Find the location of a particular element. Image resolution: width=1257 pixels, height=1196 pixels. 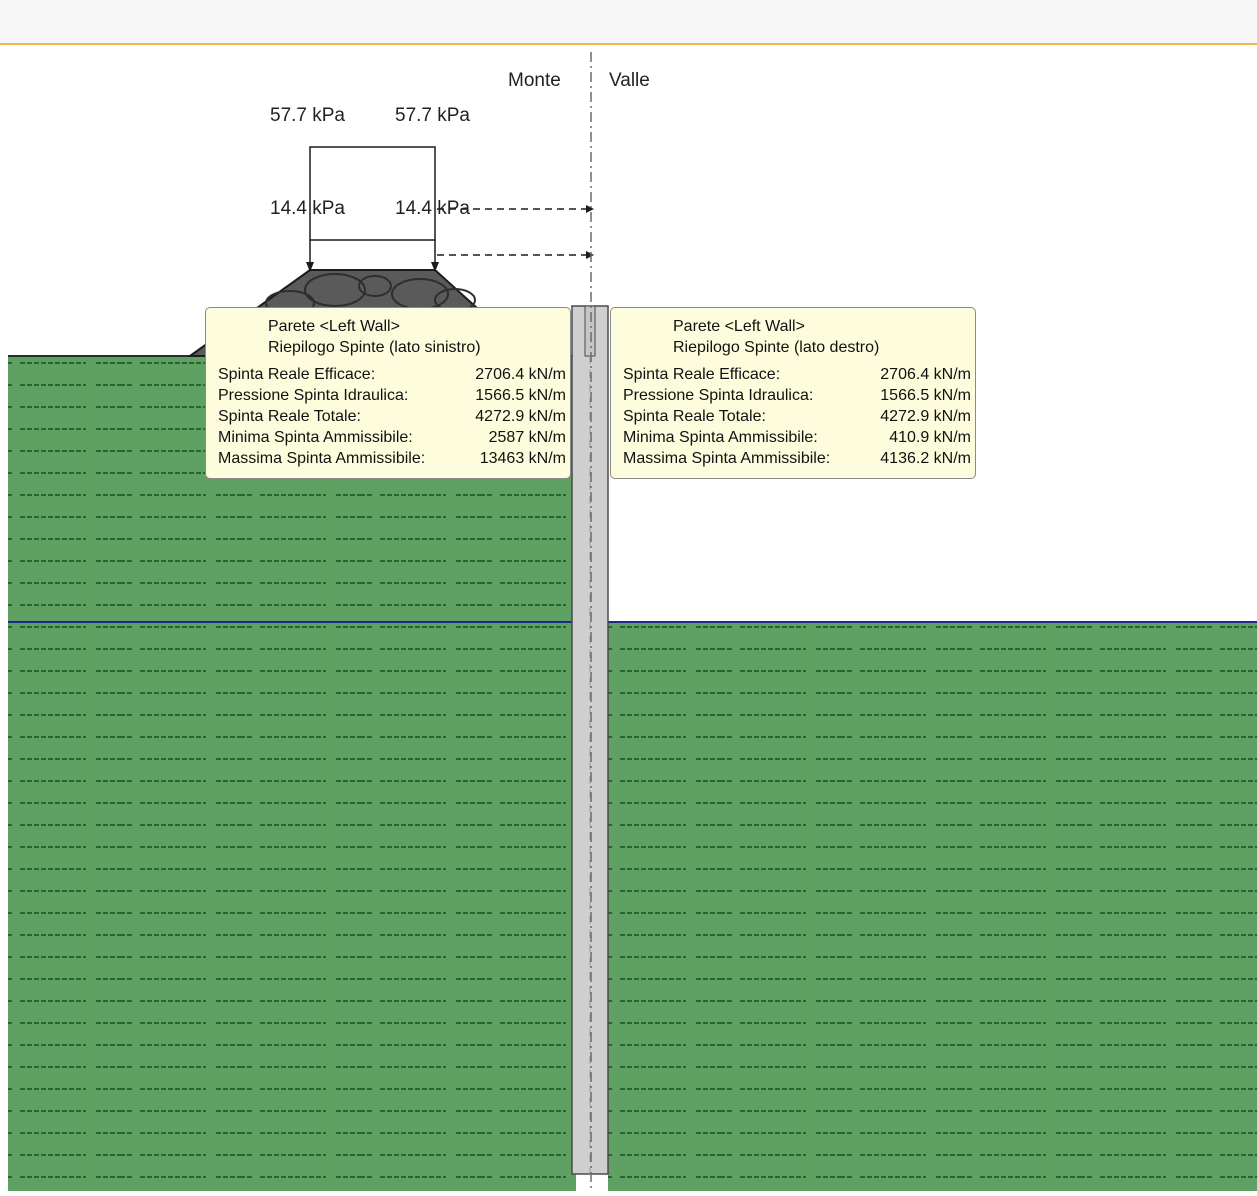

summary-left-subtitle: Riepilogo Spinte (lato sinistro) is located at coordinates (374, 347).